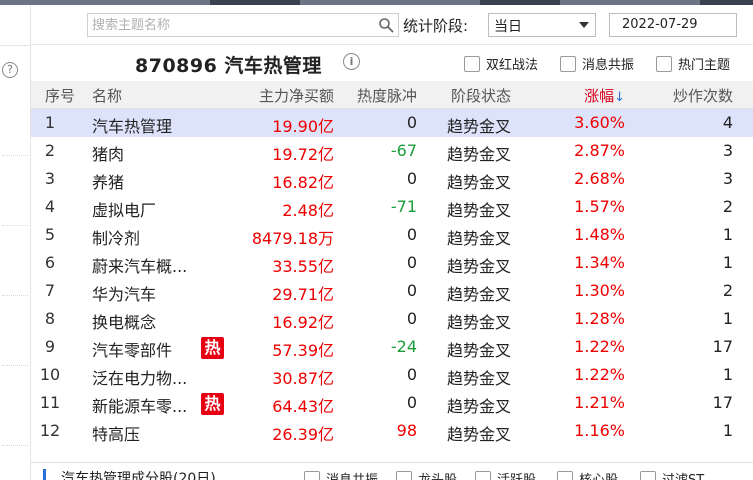  Describe the element at coordinates (386, 25) in the screenshot. I see `search-icon` at that location.